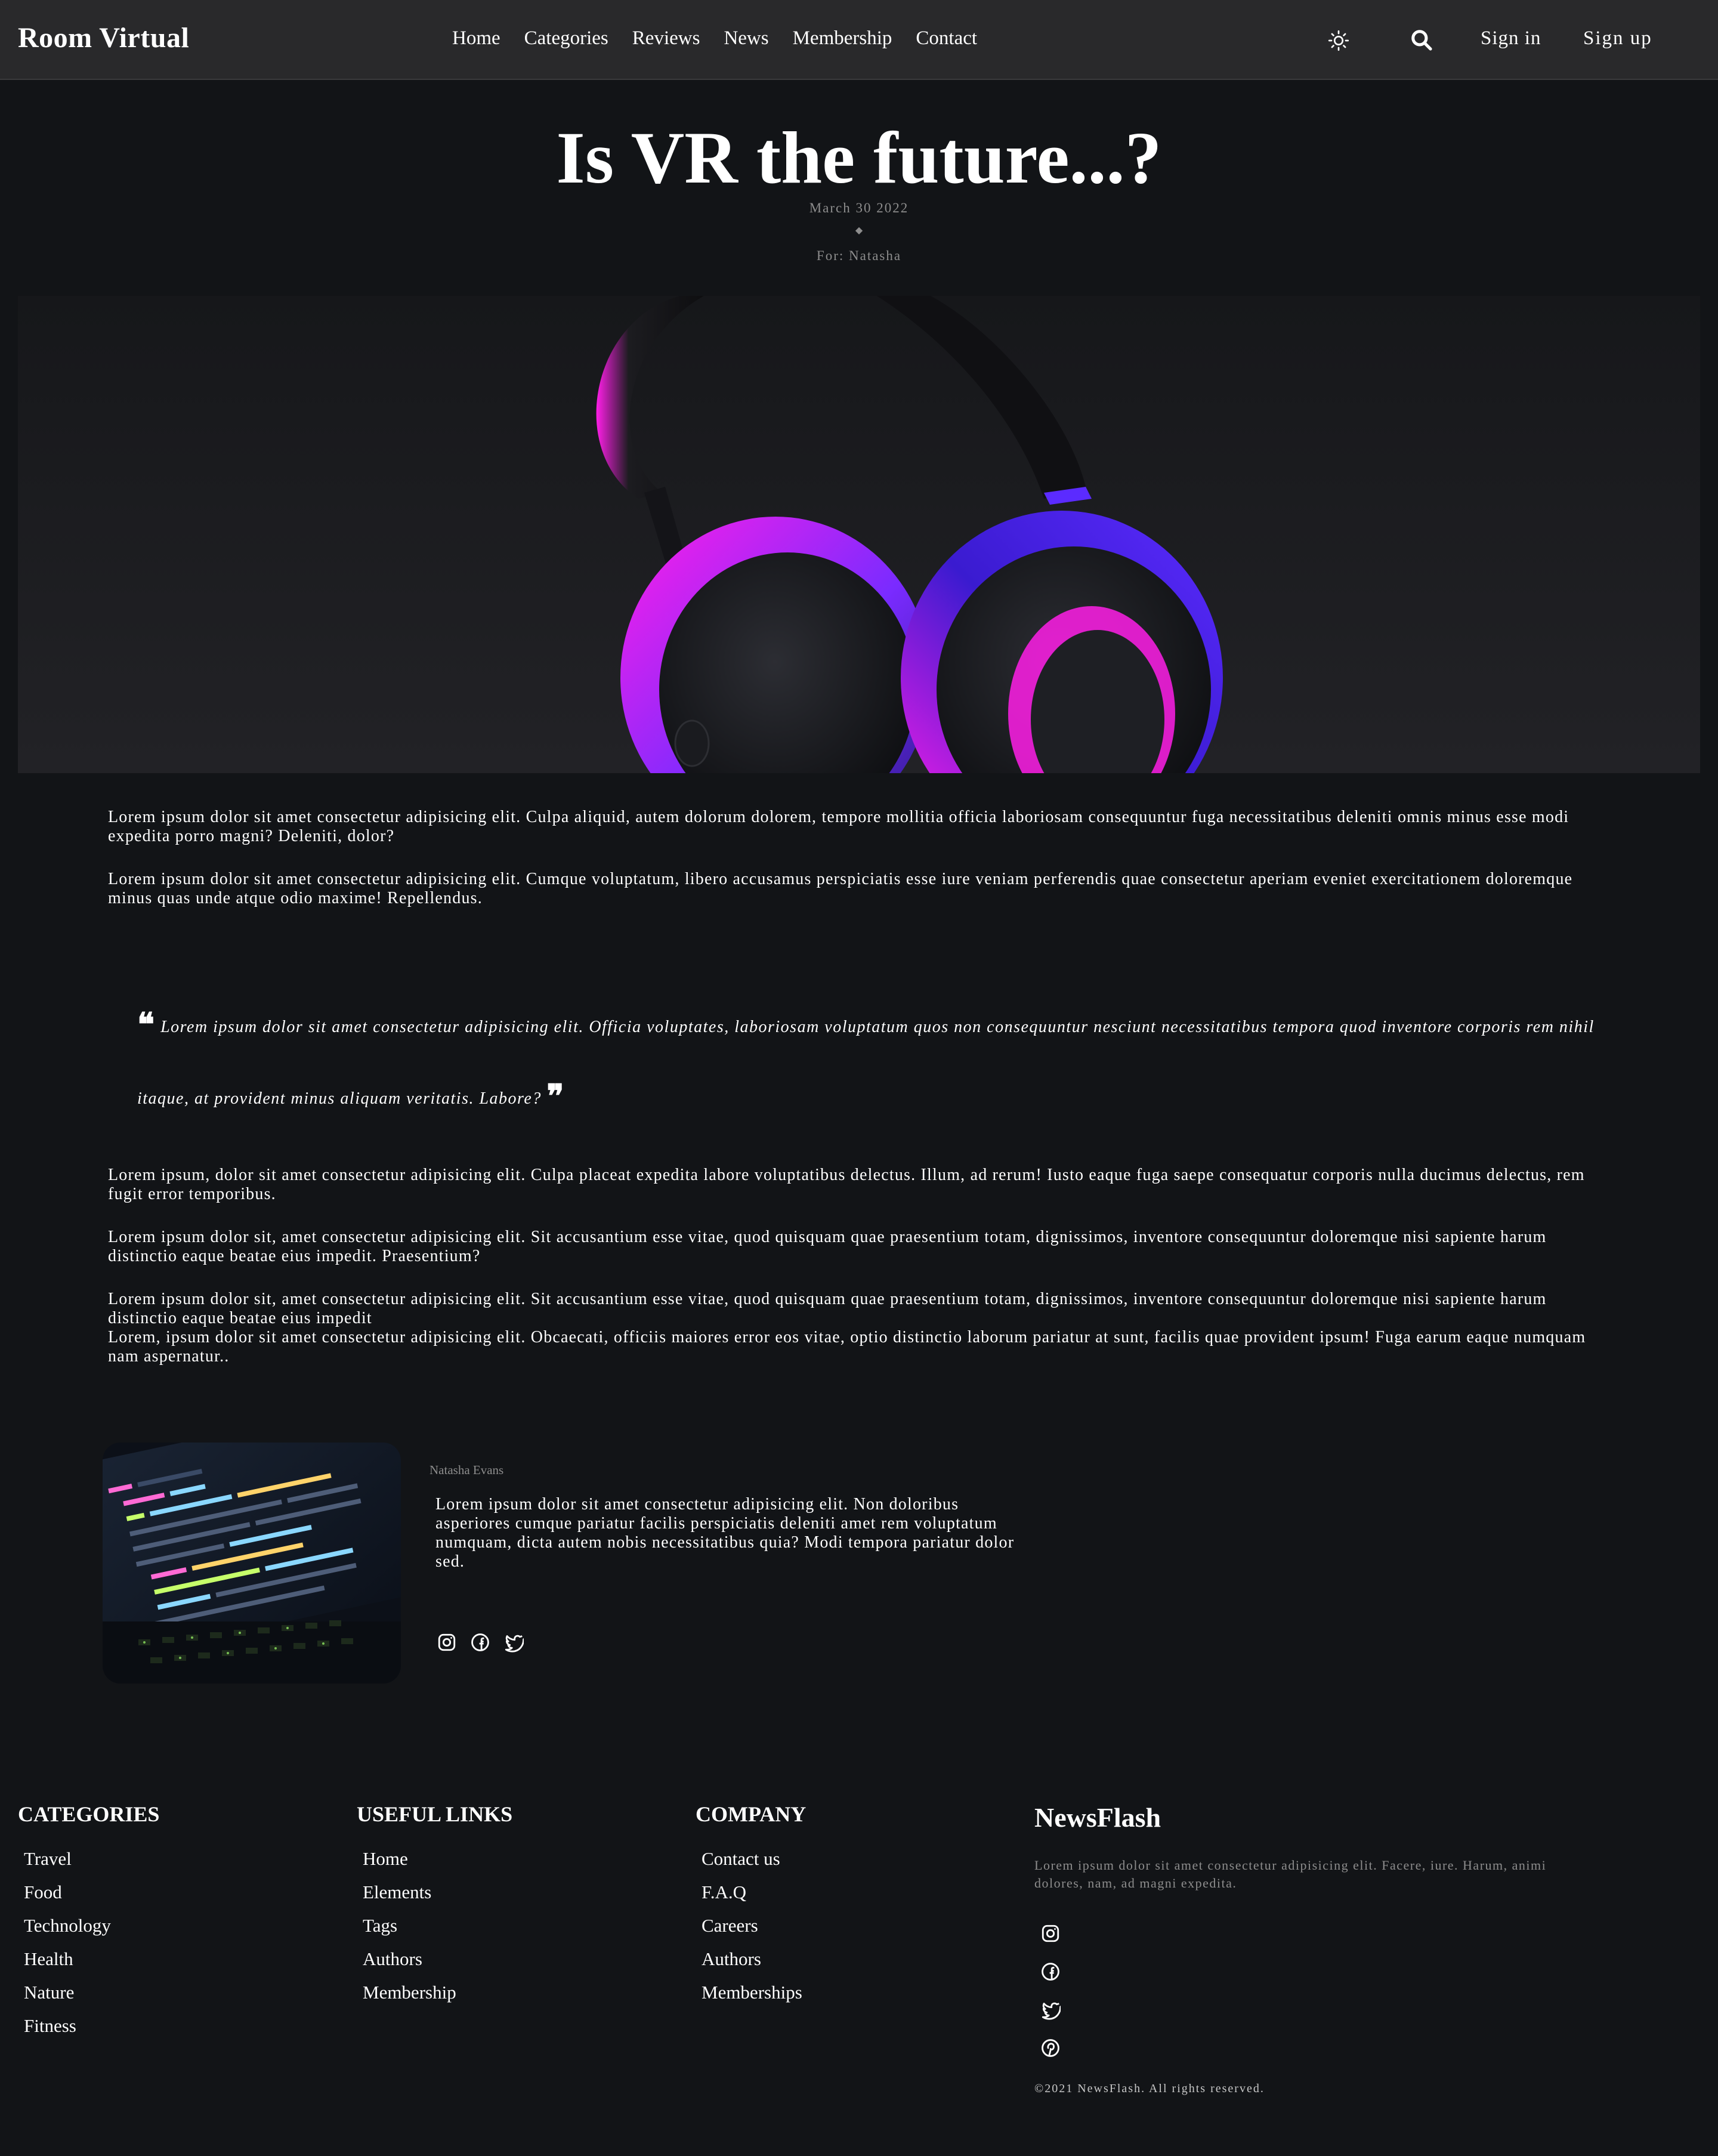 Image resolution: width=1718 pixels, height=2156 pixels. I want to click on post-date: March 30 2022, so click(859, 207).